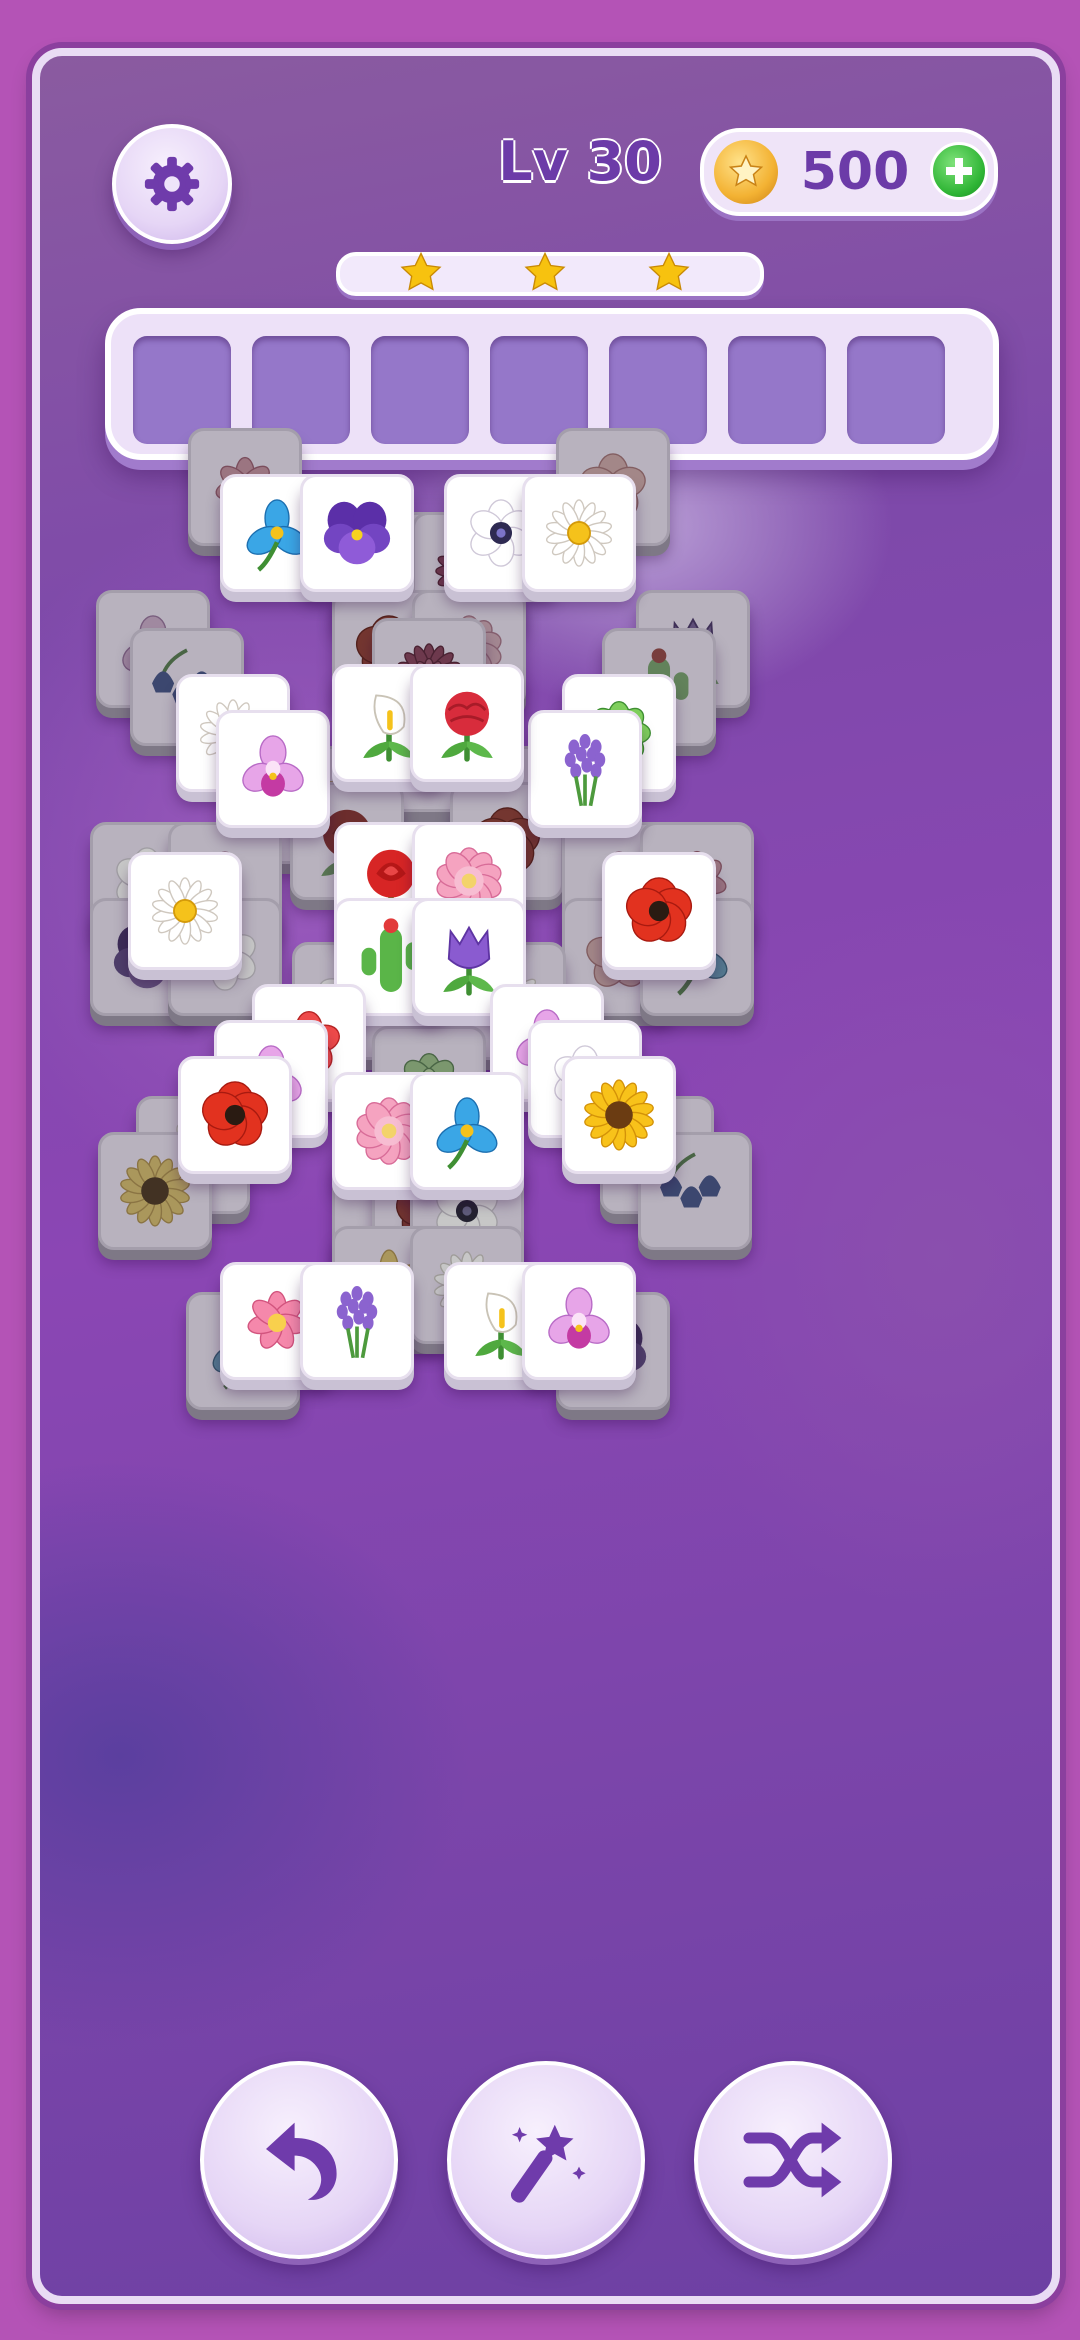 The width and height of the screenshot is (1080, 2340). I want to click on tile-carnation, so click(467, 723).